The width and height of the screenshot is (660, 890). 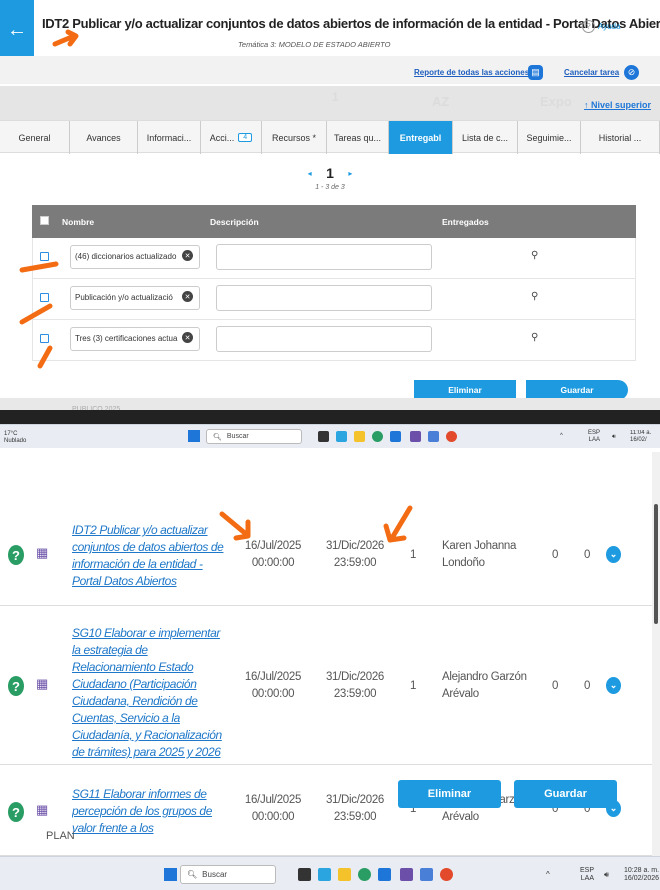 I want to click on orange-arrow-start-date, so click(x=235, y=526).